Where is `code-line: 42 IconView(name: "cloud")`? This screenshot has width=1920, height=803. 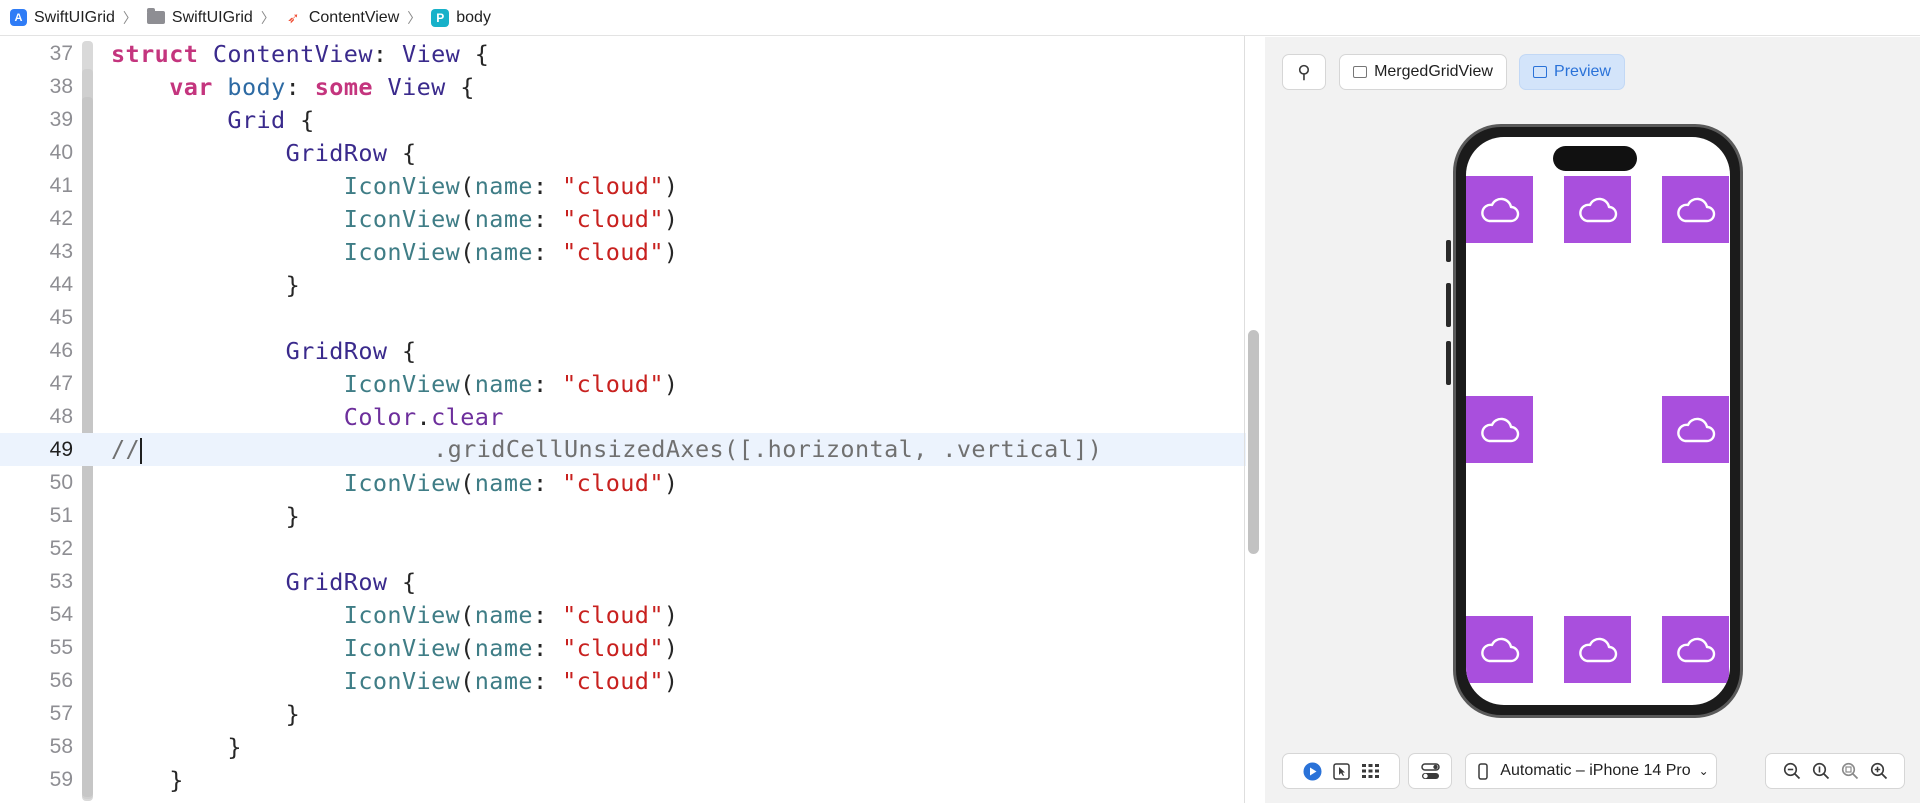 code-line: 42 IconView(name: "cloud") is located at coordinates (623, 218).